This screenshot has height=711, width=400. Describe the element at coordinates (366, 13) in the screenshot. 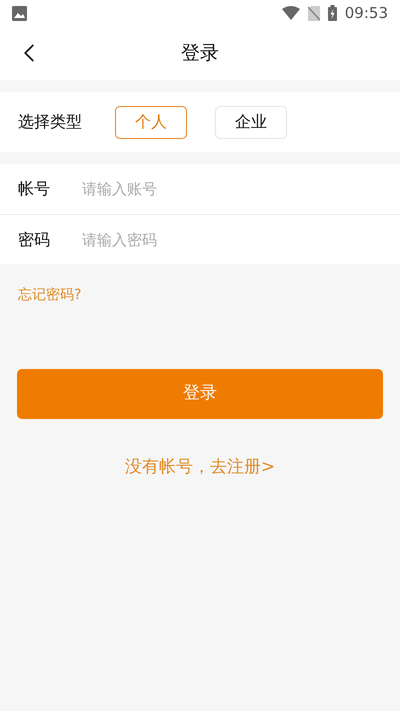

I see `status-time: 09:53` at that location.